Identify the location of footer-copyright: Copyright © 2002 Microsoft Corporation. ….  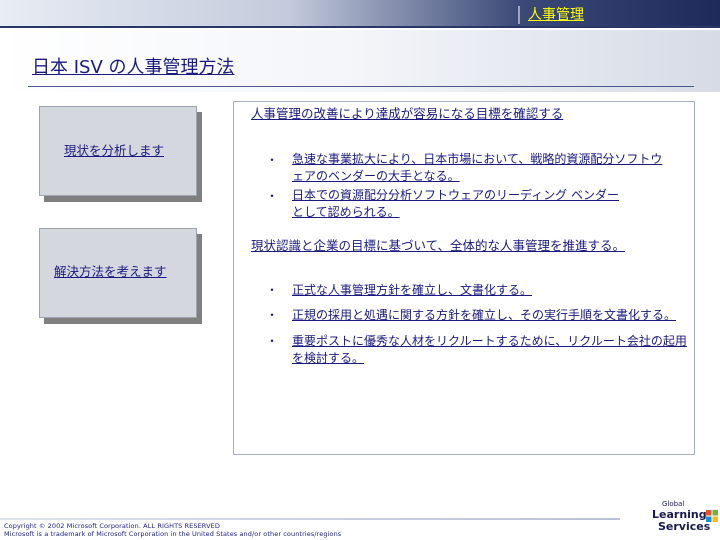
(112, 526).